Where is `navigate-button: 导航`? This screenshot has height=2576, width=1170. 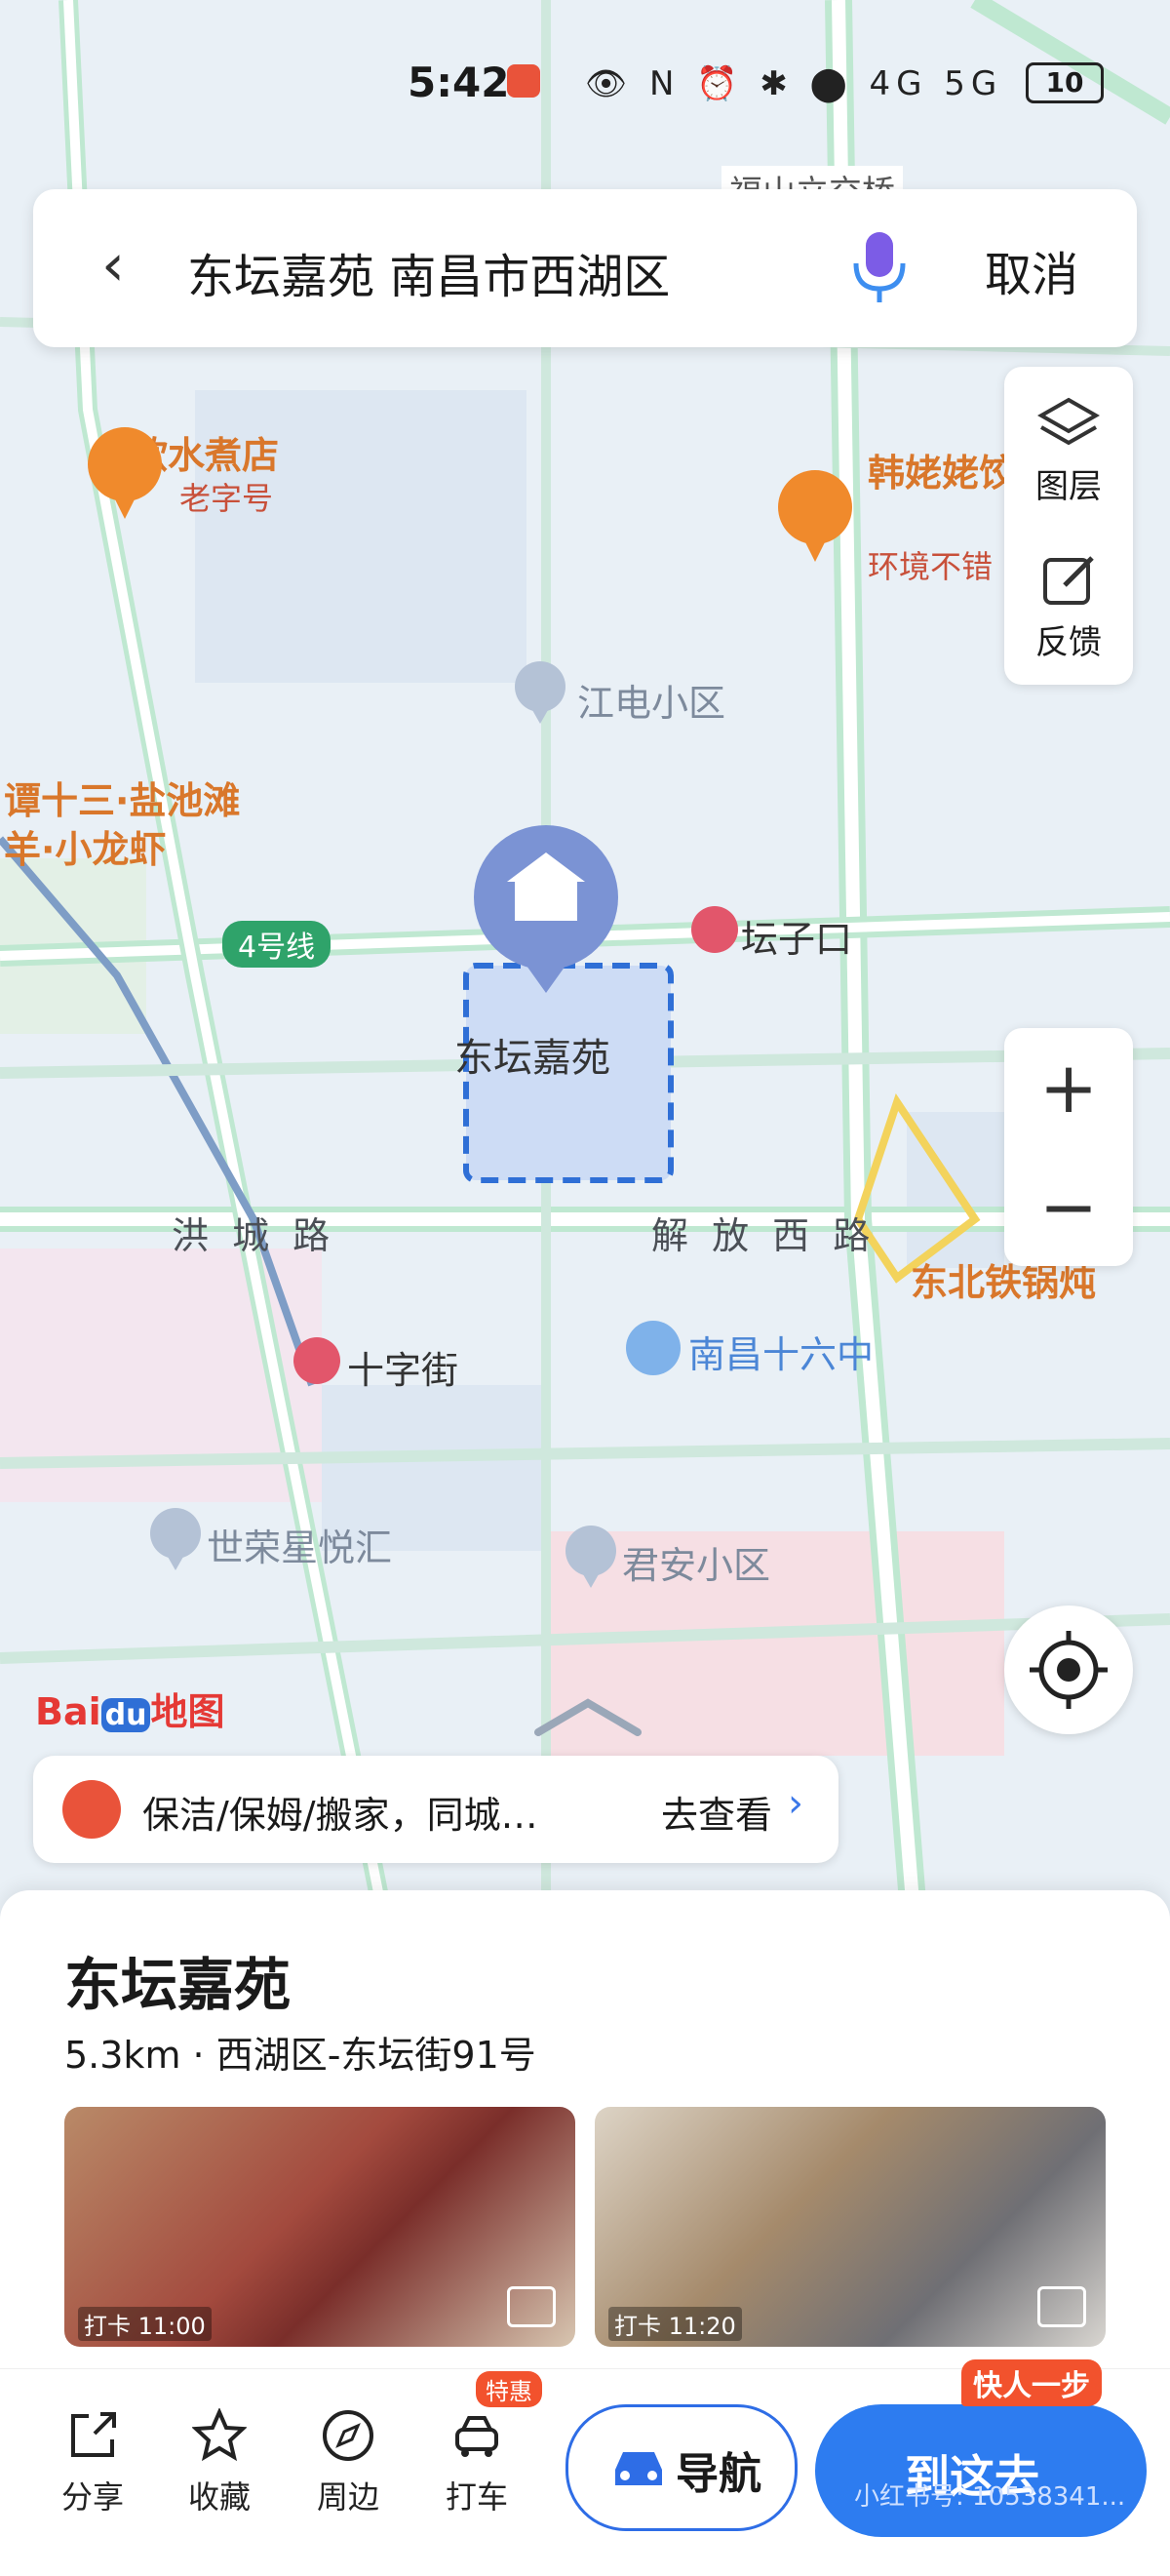 navigate-button: 导航 is located at coordinates (682, 2467).